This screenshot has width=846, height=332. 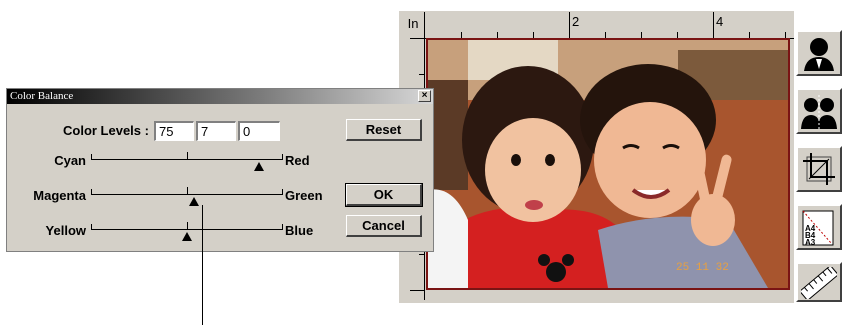 What do you see at coordinates (297, 160) in the screenshot?
I see `red-label: Red` at bounding box center [297, 160].